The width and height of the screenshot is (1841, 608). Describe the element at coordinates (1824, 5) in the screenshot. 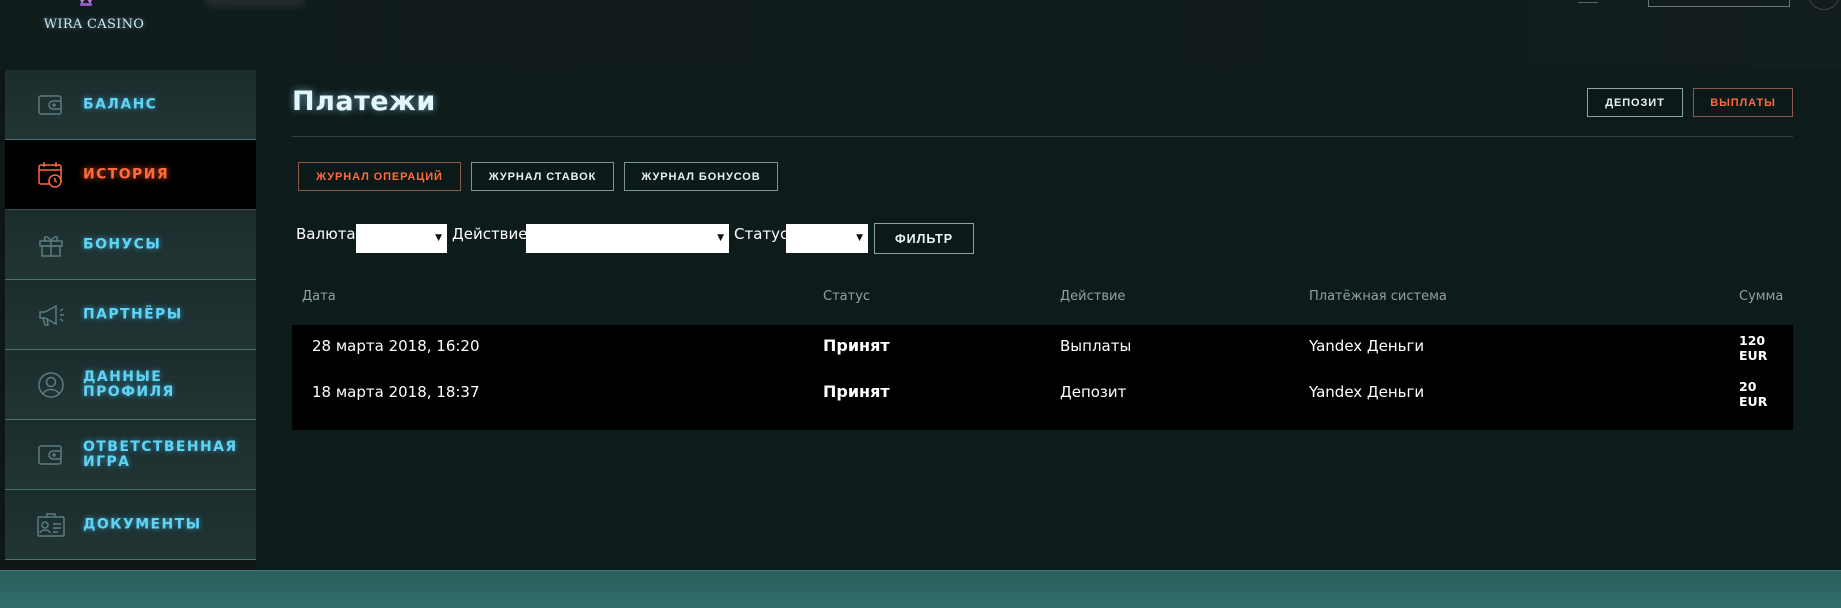

I see `avatar` at that location.